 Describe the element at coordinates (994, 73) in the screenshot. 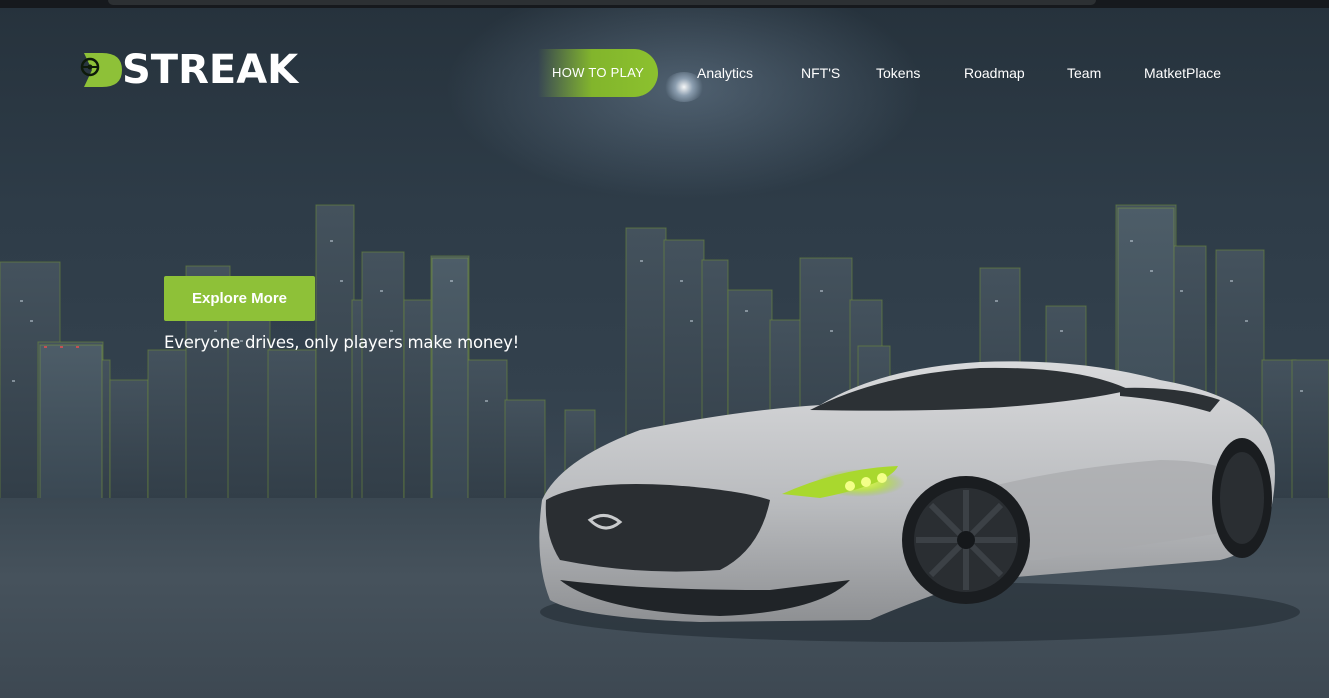

I see `nav-roadmap: Roadmap` at that location.